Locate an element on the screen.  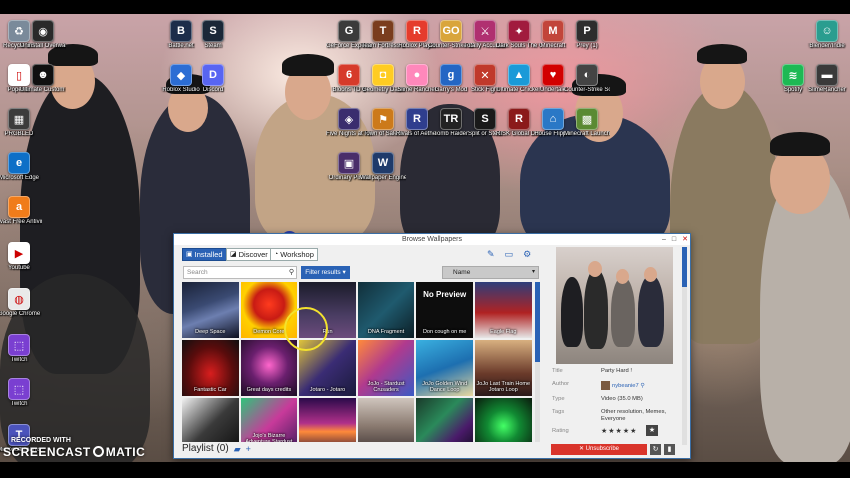
wallpaper-tile: JoJo - Stardust Crusaders is located at coordinates (386, 368).